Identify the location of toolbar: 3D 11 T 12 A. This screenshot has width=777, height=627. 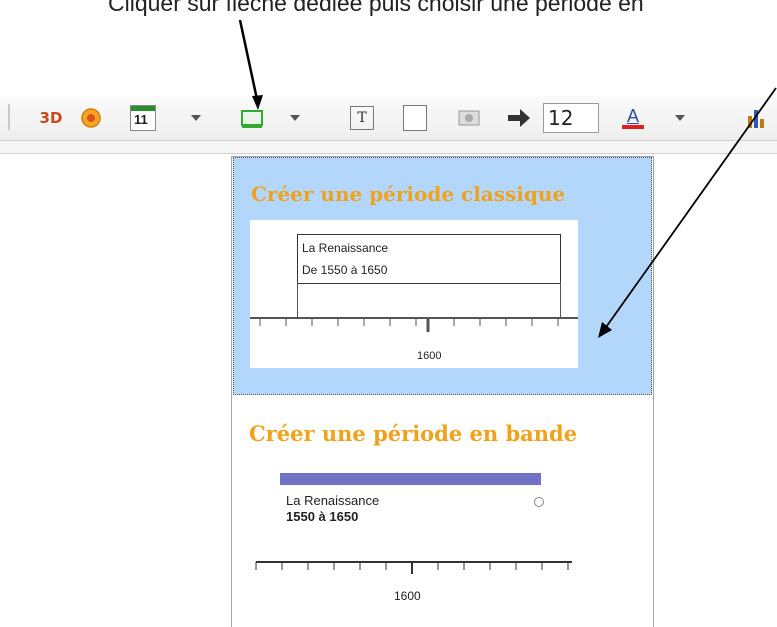
(388, 118).